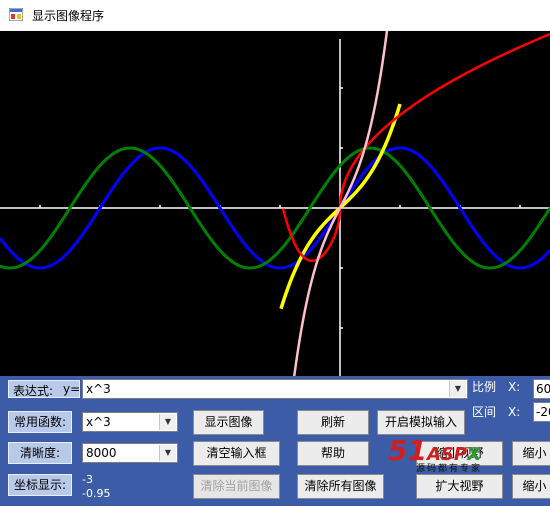  What do you see at coordinates (101, 453) in the screenshot?
I see `clarity-value: 8000` at bounding box center [101, 453].